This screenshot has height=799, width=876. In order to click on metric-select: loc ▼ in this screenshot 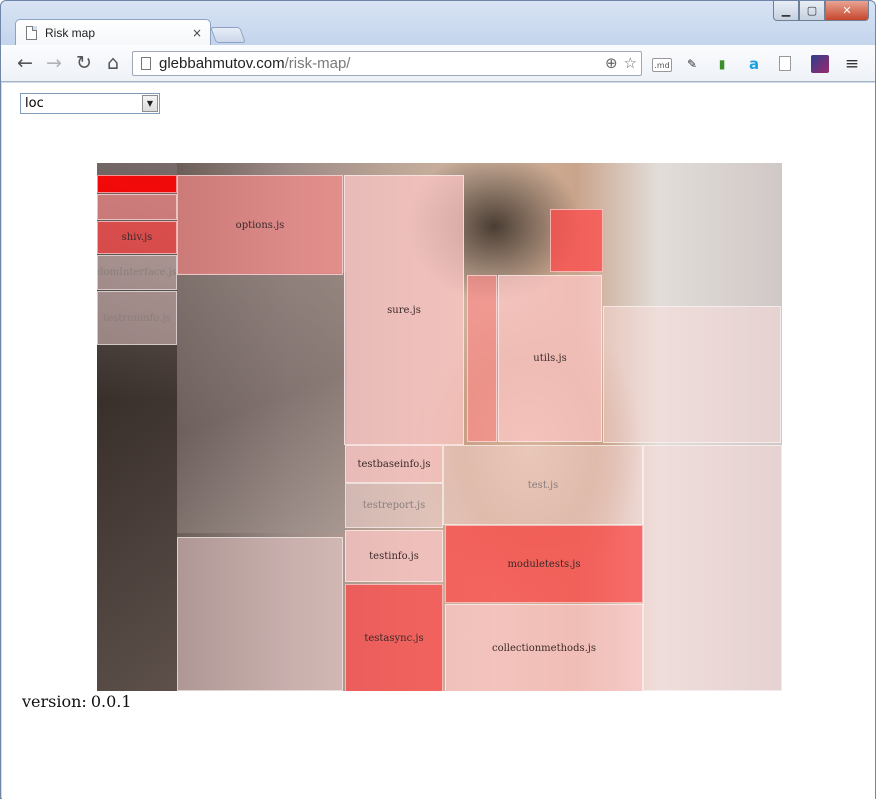, I will do `click(90, 103)`.